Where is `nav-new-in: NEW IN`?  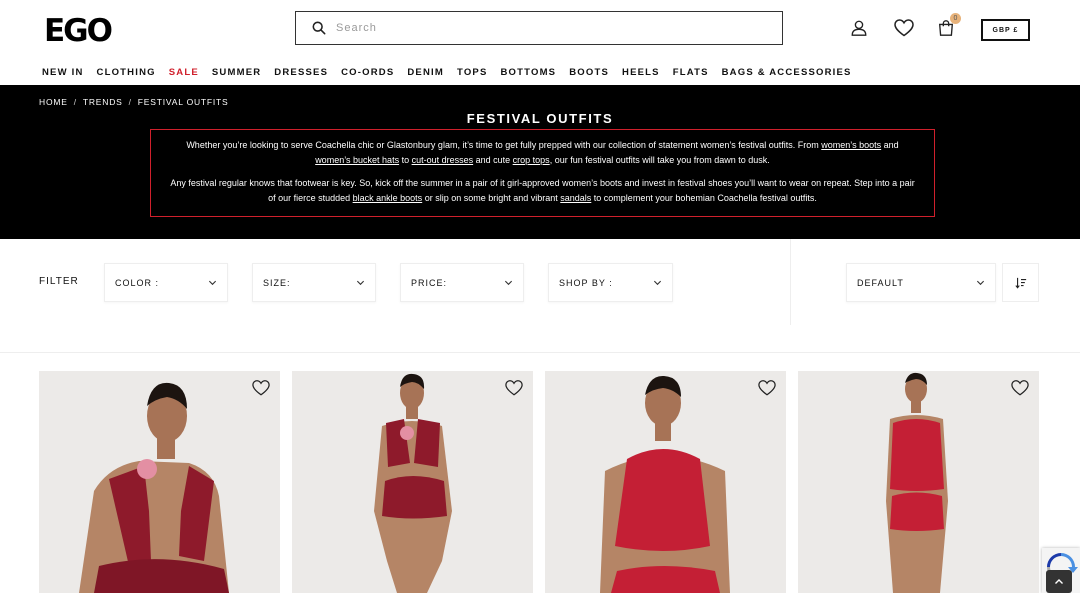
nav-new-in: NEW IN is located at coordinates (63, 73).